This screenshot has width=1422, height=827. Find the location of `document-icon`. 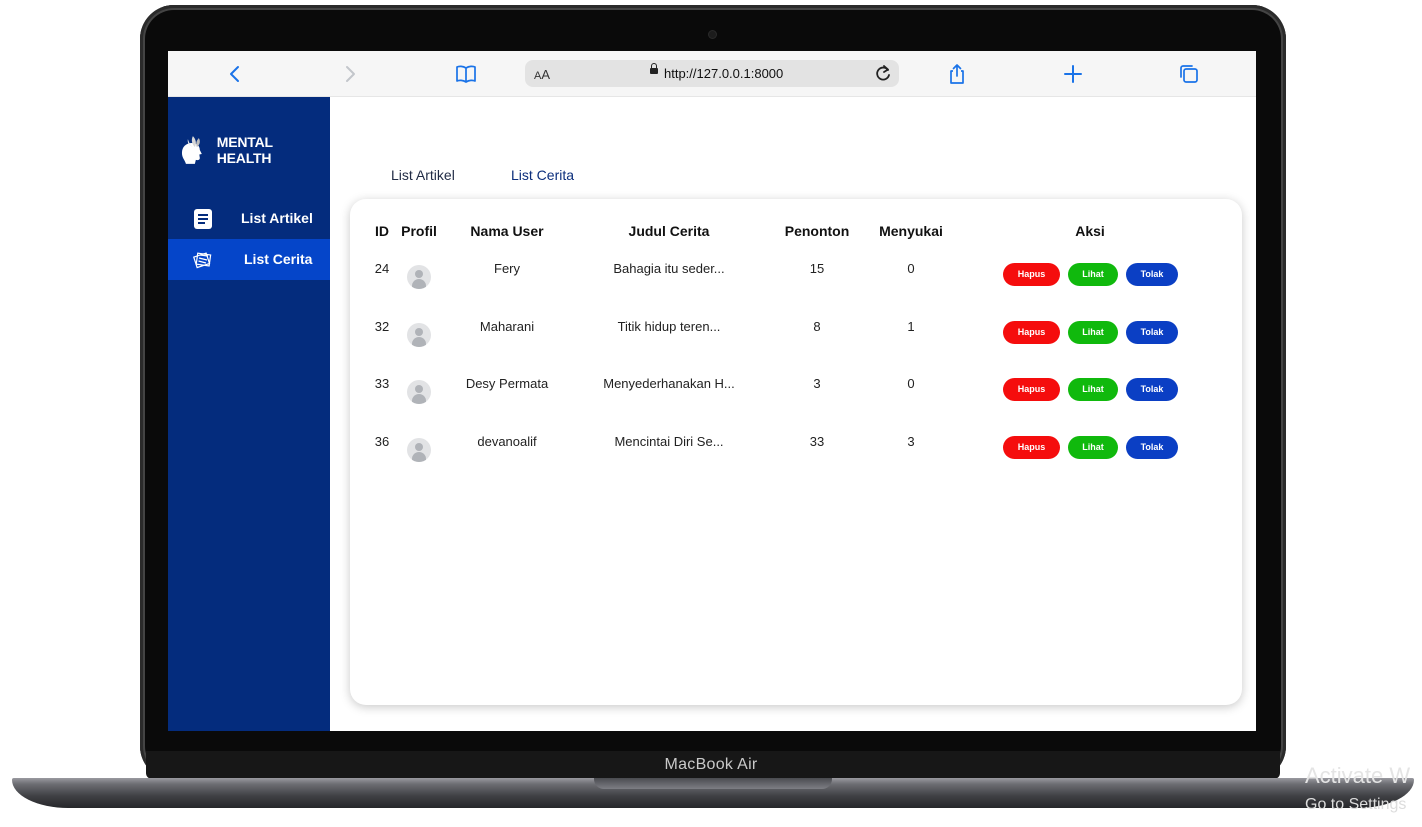

document-icon is located at coordinates (203, 219).